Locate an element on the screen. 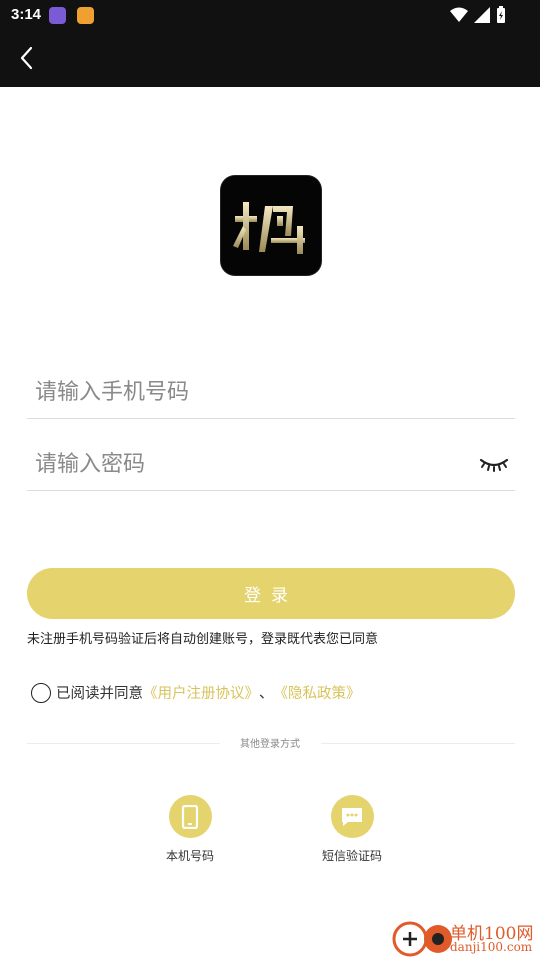 This screenshot has height=960, width=540. privacy-policy-link: 《隐私政策》 is located at coordinates (317, 692).